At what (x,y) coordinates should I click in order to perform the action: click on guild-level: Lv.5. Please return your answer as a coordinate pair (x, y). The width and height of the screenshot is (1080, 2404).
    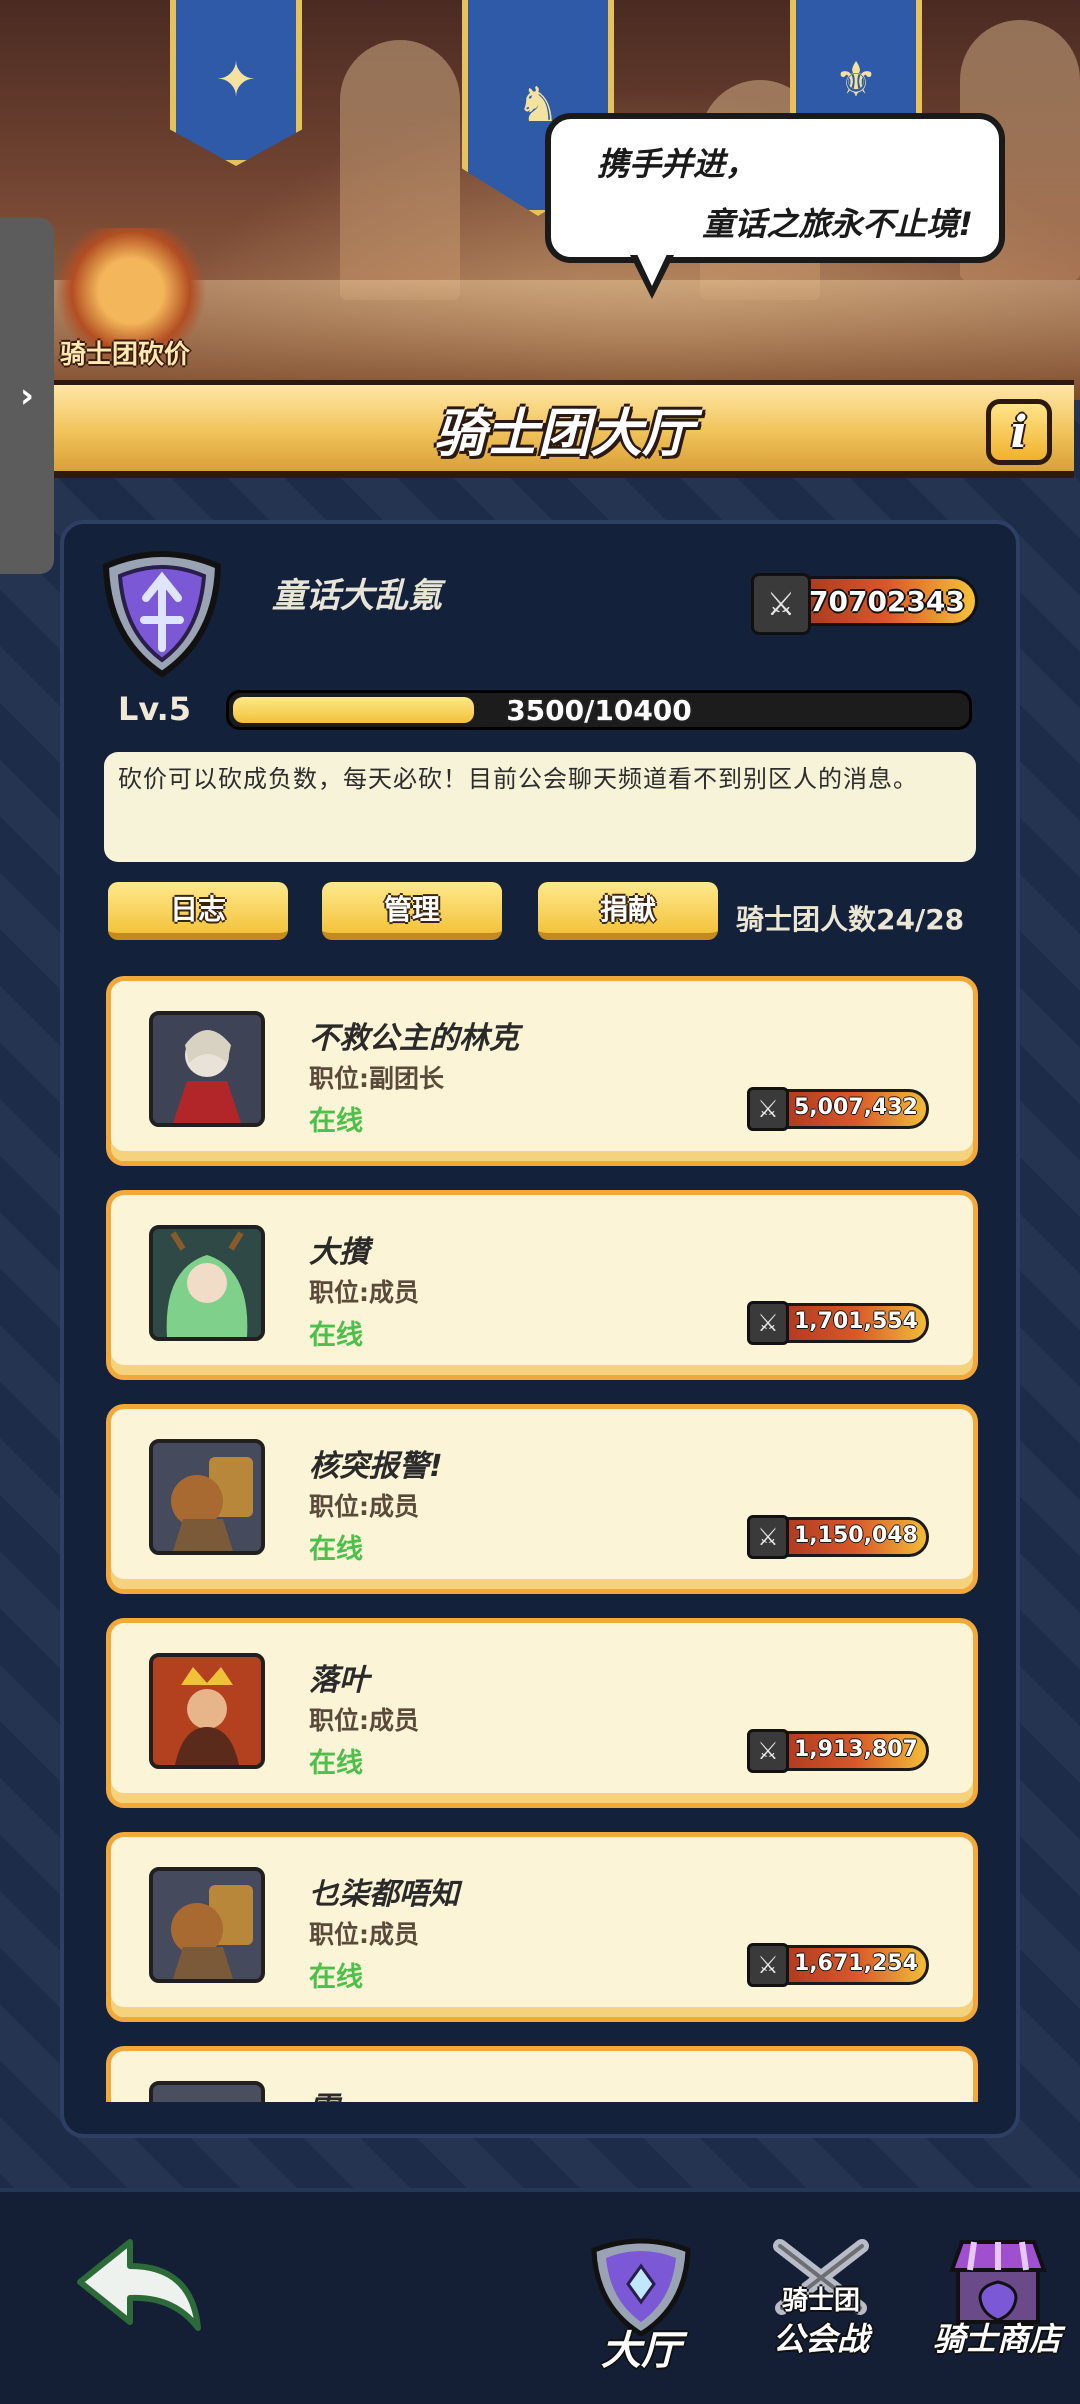
    Looking at the image, I should click on (155, 709).